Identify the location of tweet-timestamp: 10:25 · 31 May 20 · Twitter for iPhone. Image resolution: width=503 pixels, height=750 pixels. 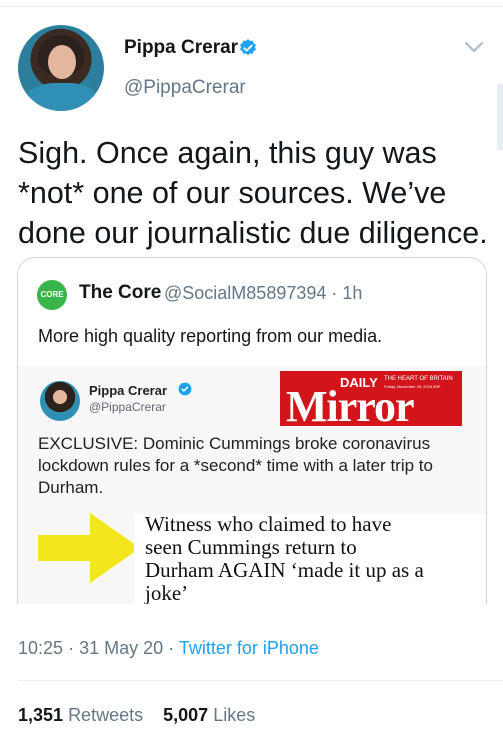
(168, 648).